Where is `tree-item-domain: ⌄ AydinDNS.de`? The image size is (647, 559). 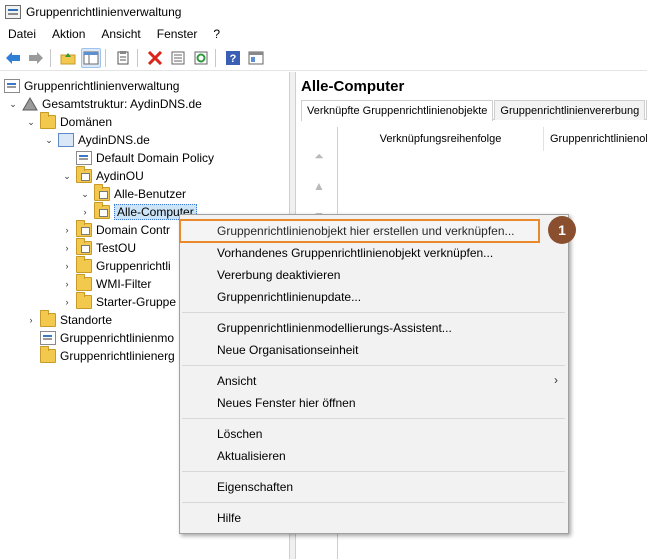 tree-item-domain: ⌄ AydinDNS.de is located at coordinates (97, 140).